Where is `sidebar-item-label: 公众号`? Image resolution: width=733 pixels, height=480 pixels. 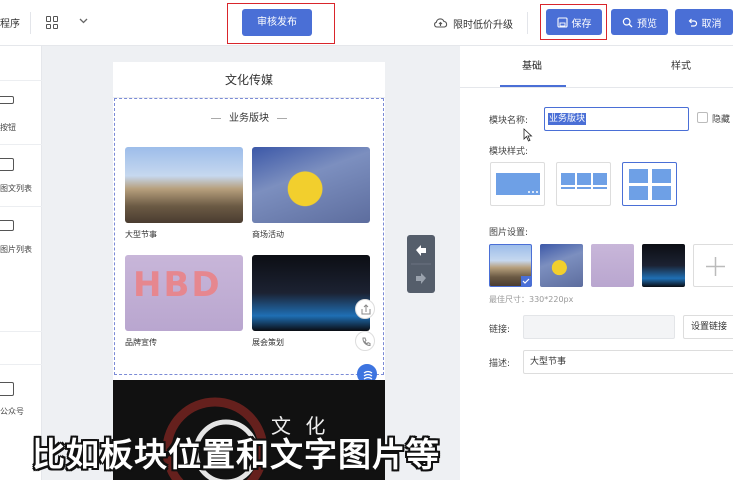 sidebar-item-label: 公众号 is located at coordinates (12, 411).